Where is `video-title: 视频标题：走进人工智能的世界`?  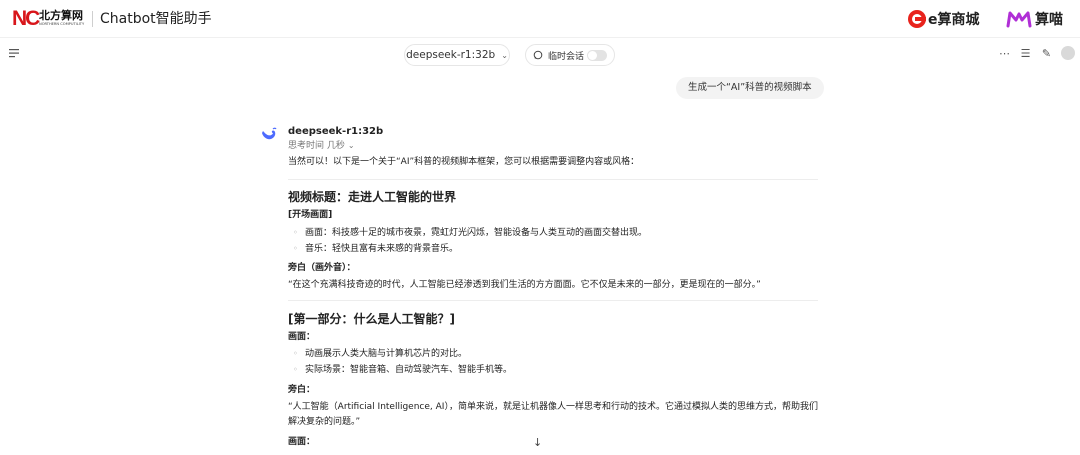
video-title: 视频标题：走进人工智能的世界 is located at coordinates (372, 197).